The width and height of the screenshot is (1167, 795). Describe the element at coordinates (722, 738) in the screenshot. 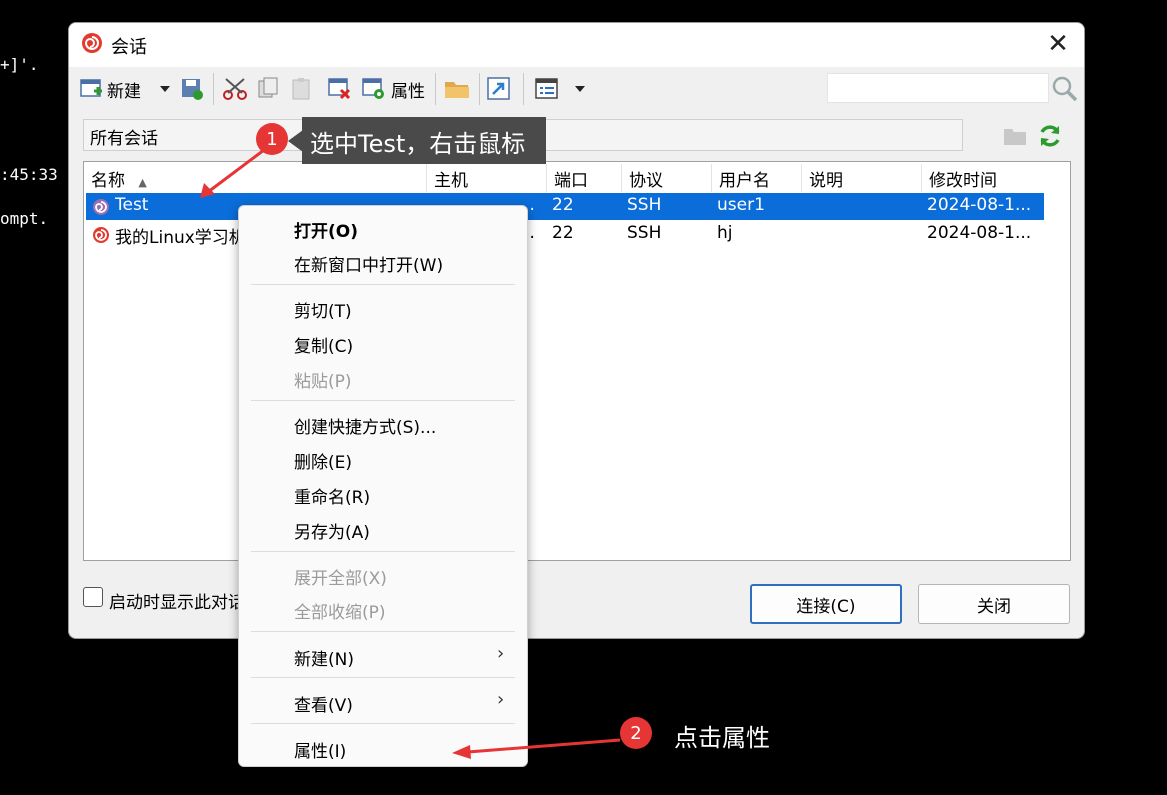

I see `step2-note: 点击属性` at that location.